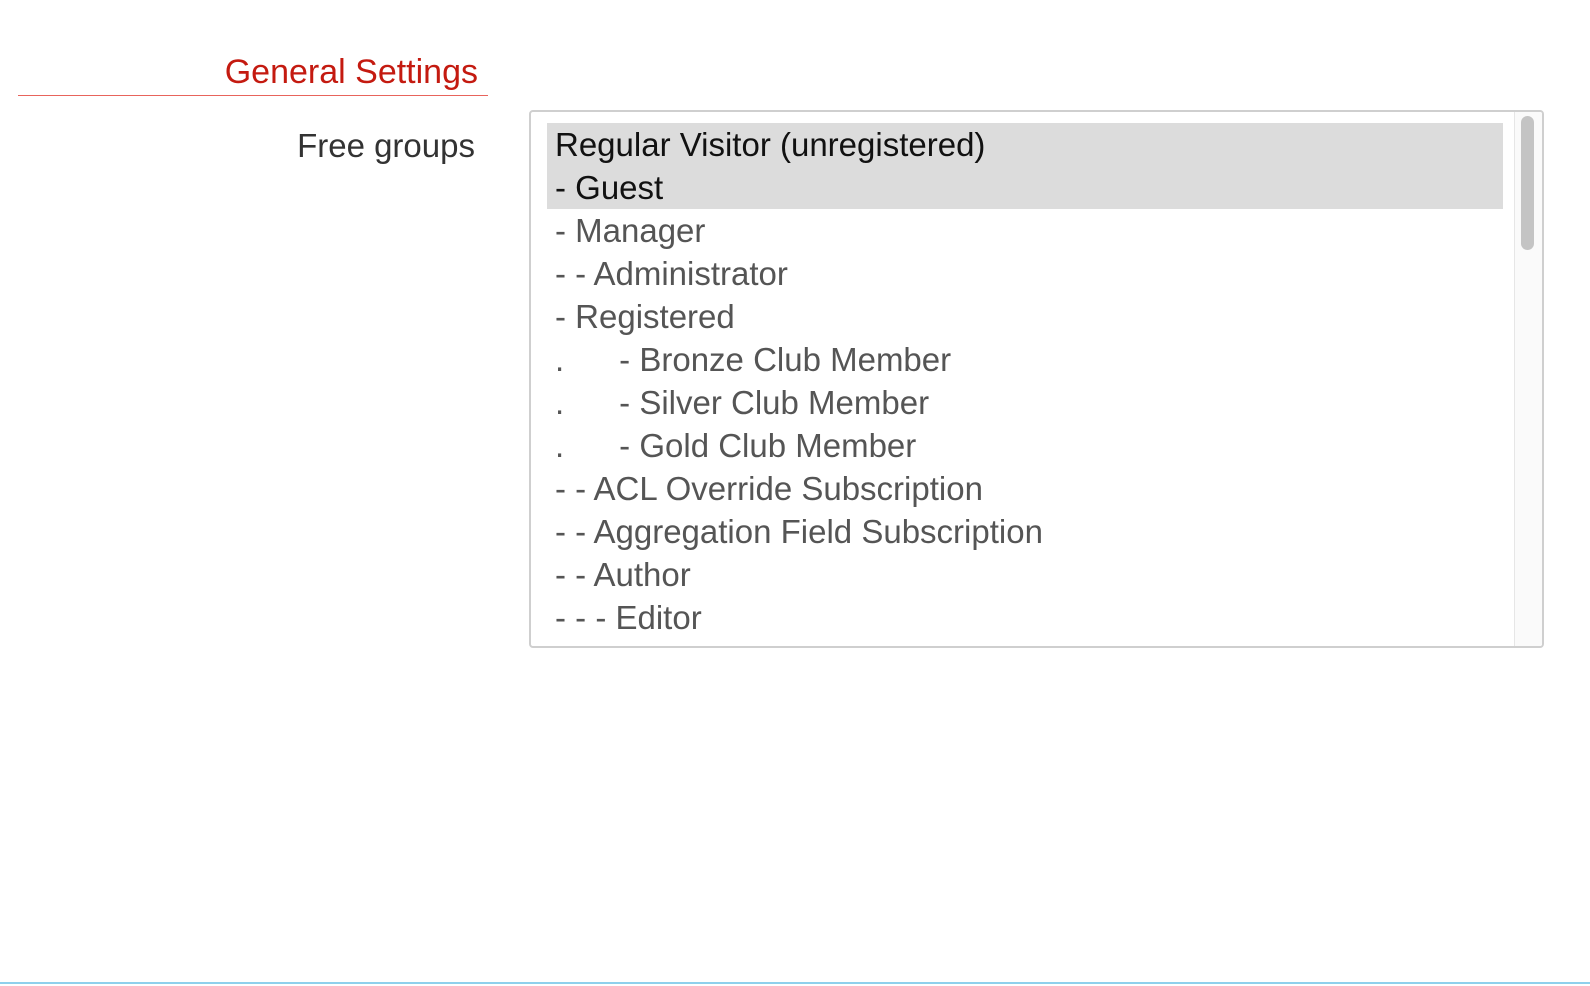  Describe the element at coordinates (1025, 574) in the screenshot. I see `group-option: - - Author` at that location.